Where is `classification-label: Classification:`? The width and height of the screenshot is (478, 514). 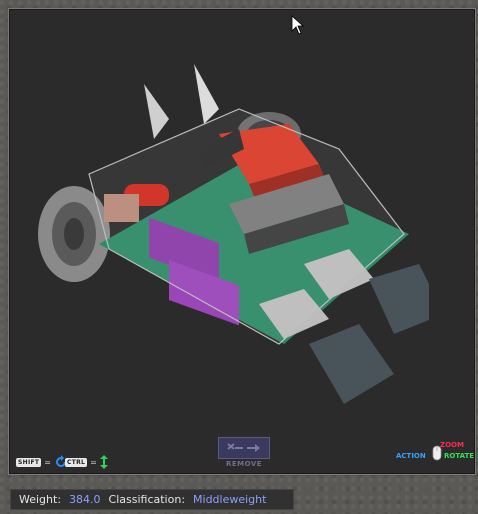
classification-label: Classification: is located at coordinates (147, 499).